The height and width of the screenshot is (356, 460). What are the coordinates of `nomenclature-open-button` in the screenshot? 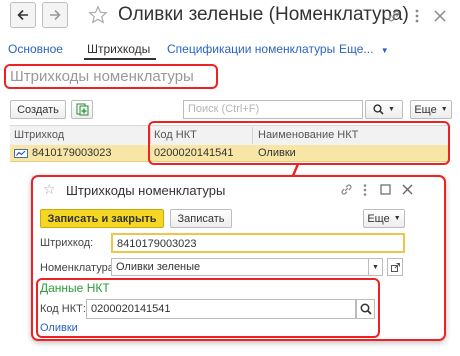 It's located at (395, 267).